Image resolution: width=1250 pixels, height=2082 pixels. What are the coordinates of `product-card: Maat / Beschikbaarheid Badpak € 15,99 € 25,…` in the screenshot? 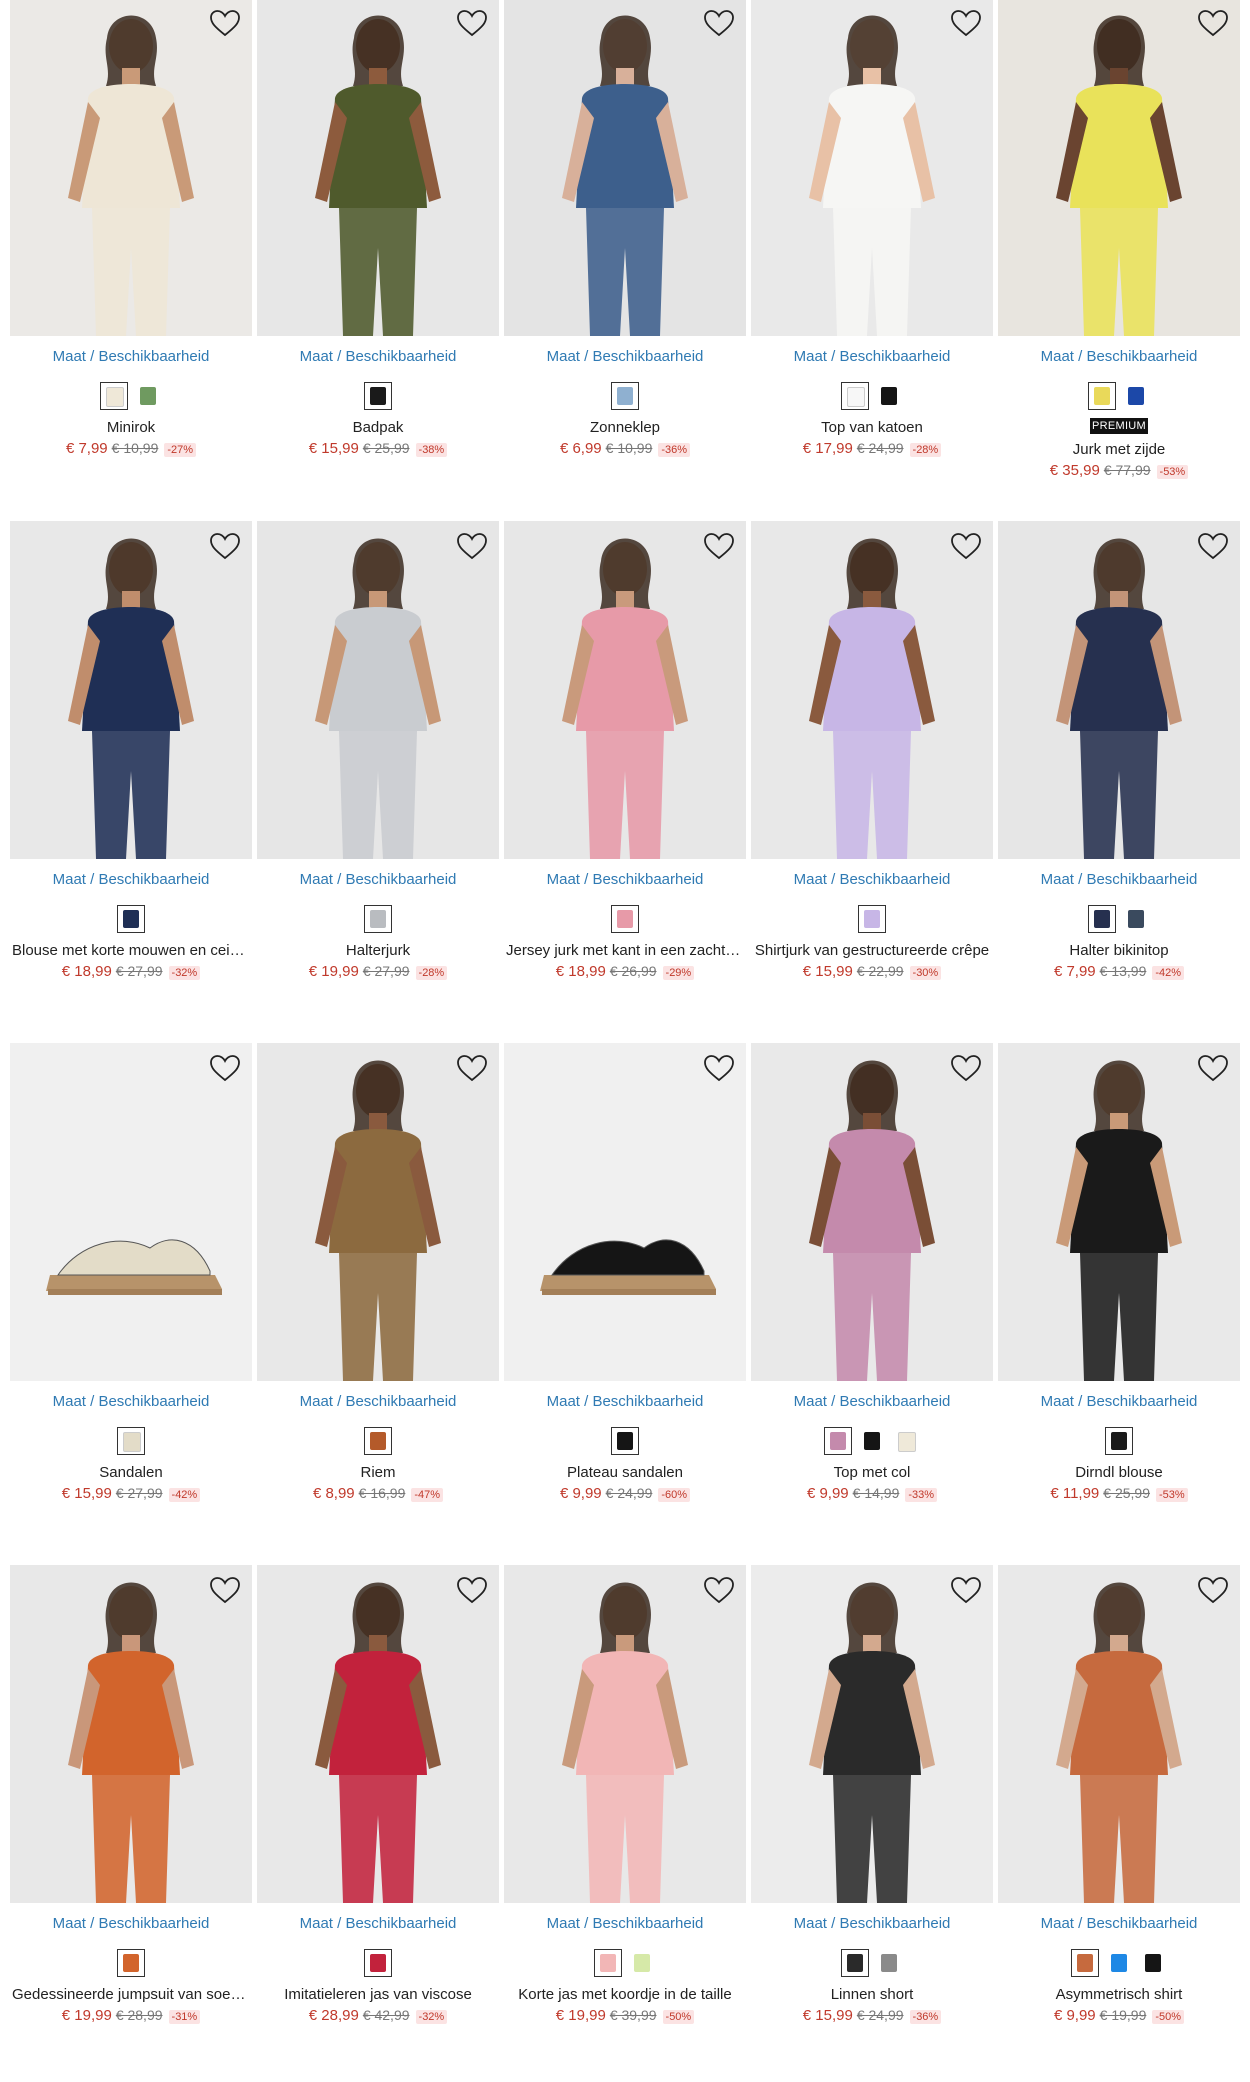 It's located at (378, 228).